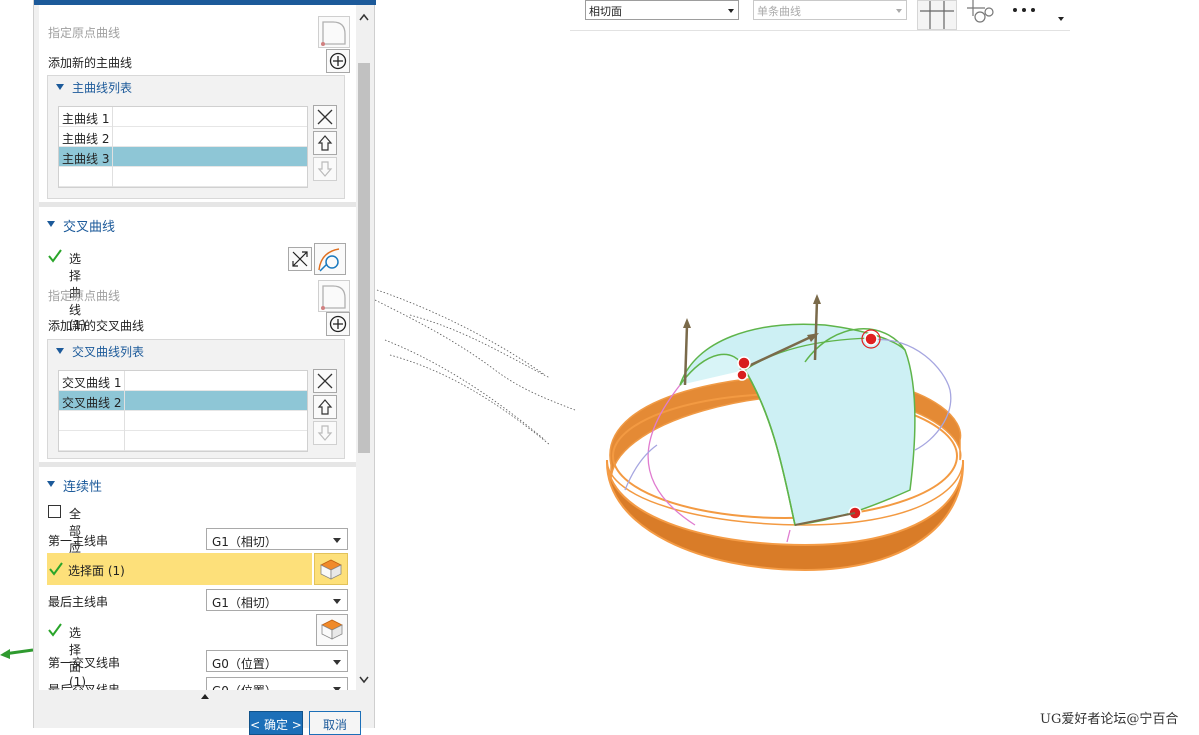 This screenshot has width=1199, height=735. Describe the element at coordinates (779, 11) in the screenshot. I see `select-value: 单条曲线` at that location.